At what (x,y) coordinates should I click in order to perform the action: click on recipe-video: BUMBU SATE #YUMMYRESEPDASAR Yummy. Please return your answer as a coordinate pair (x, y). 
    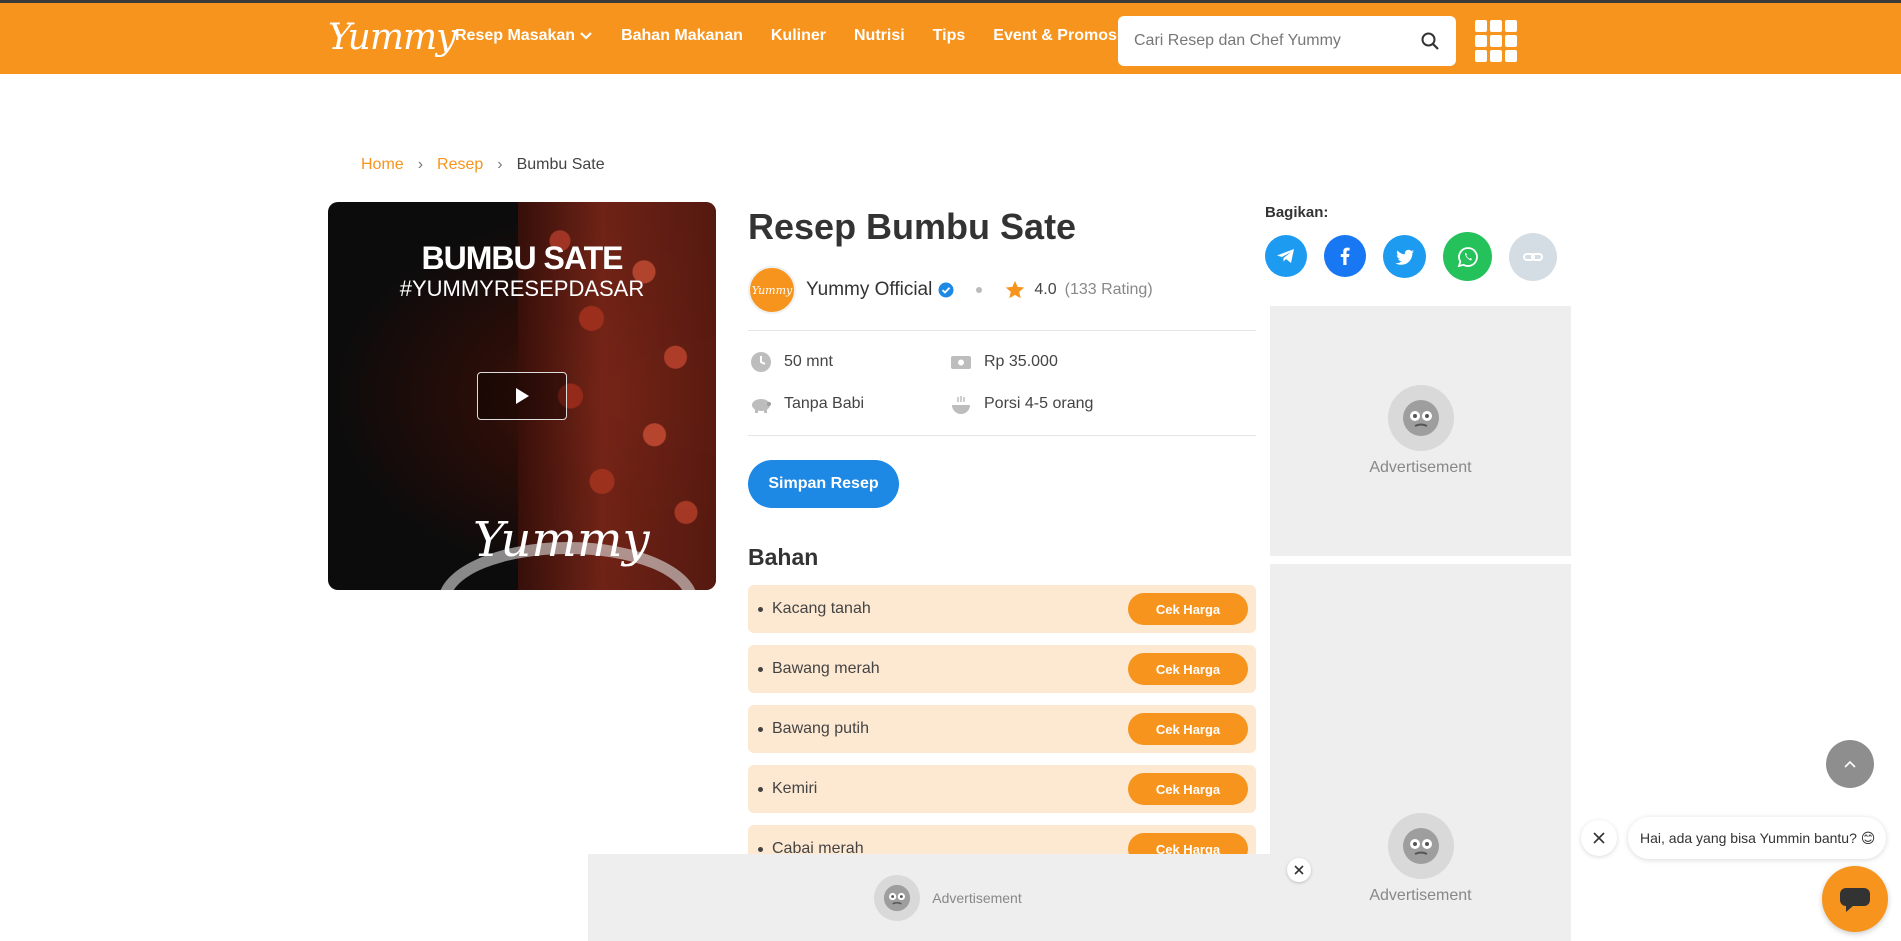
    Looking at the image, I should click on (522, 396).